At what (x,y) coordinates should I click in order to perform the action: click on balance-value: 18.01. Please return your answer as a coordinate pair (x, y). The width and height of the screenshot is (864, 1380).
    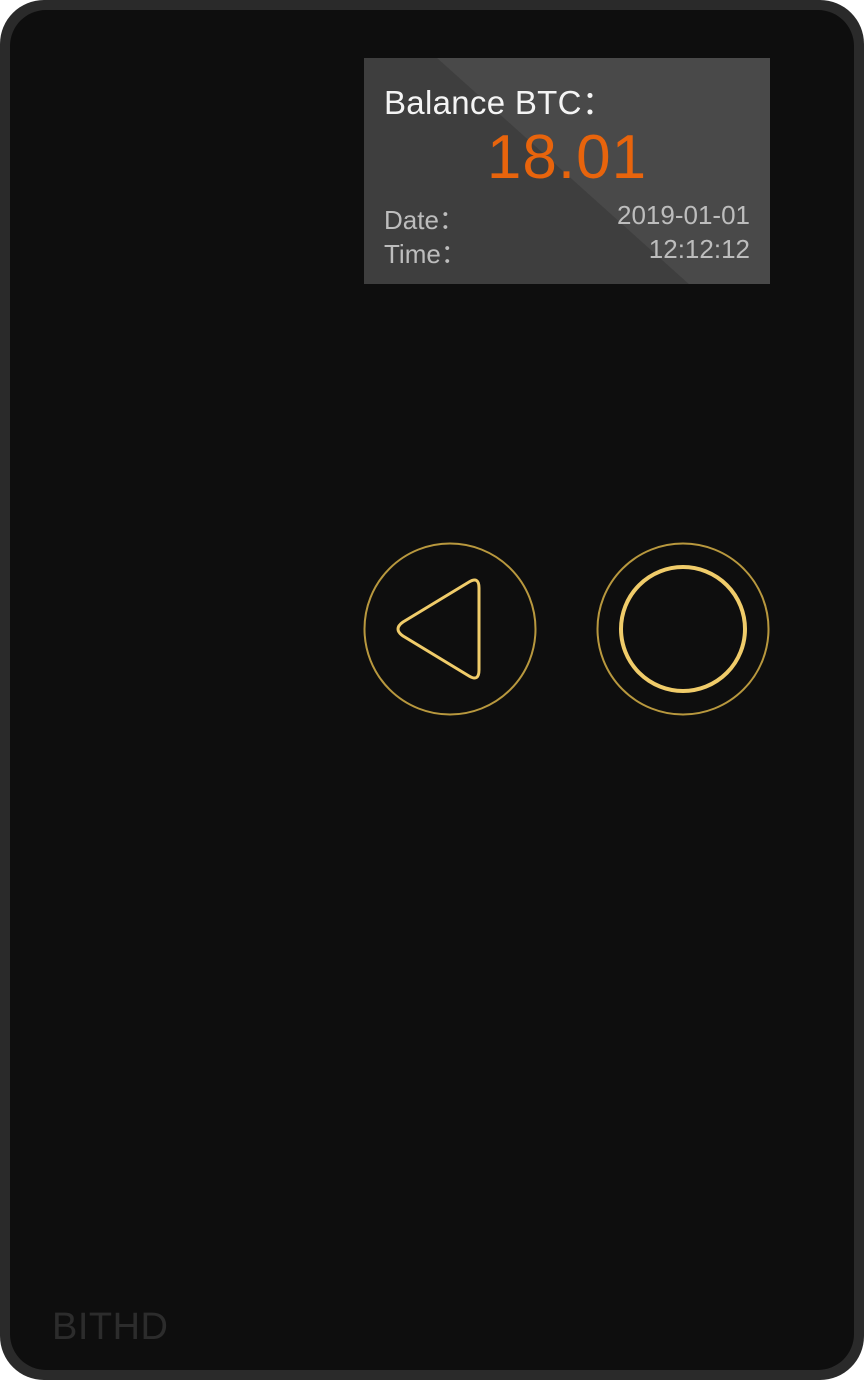
    Looking at the image, I should click on (567, 157).